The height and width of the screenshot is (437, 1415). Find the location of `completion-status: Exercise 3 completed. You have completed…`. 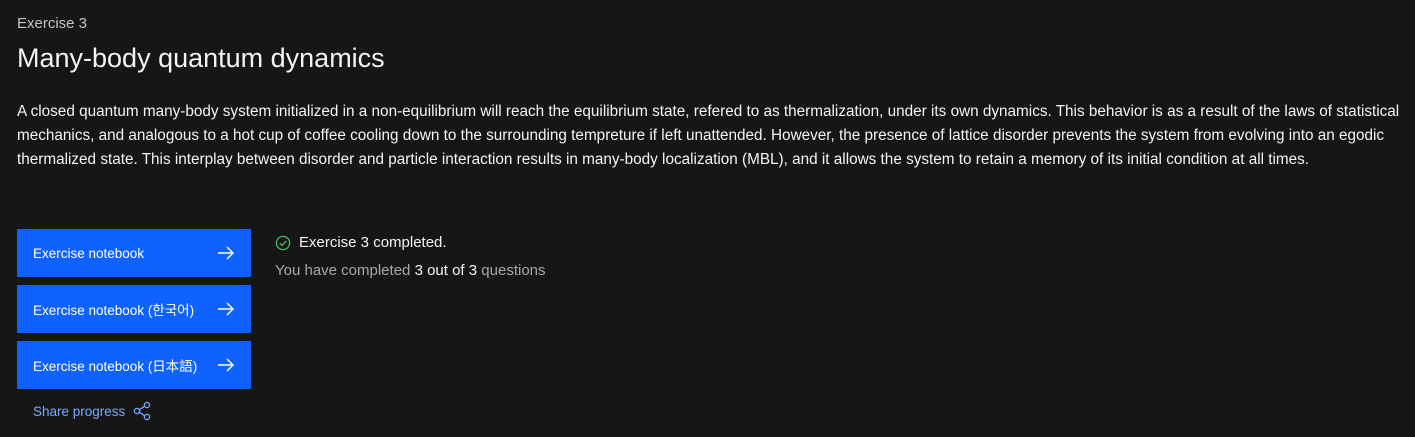

completion-status: Exercise 3 completed. You have completed… is located at coordinates (410, 257).